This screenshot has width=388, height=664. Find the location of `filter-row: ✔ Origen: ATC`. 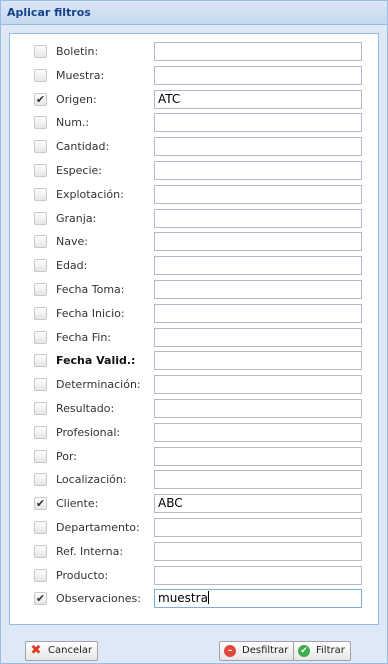

filter-row: ✔ Origen: ATC is located at coordinates (194, 100).